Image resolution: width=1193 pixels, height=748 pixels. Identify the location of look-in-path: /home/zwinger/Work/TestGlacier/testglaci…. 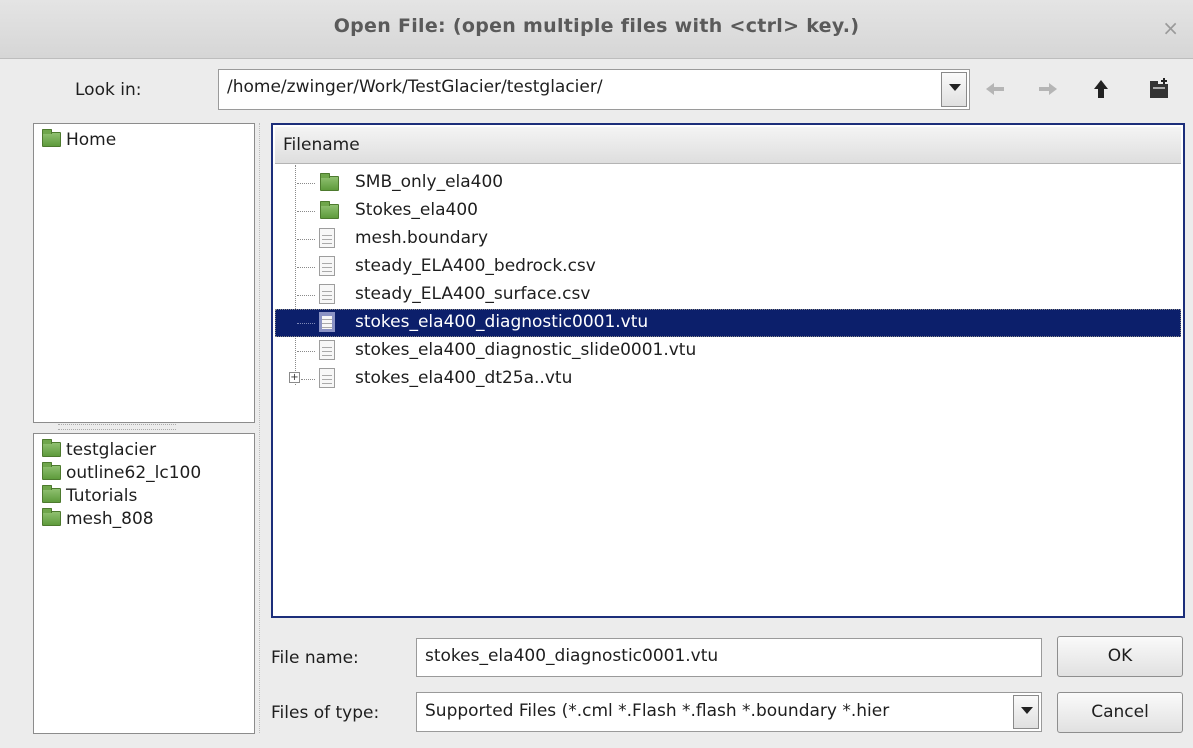
(415, 87).